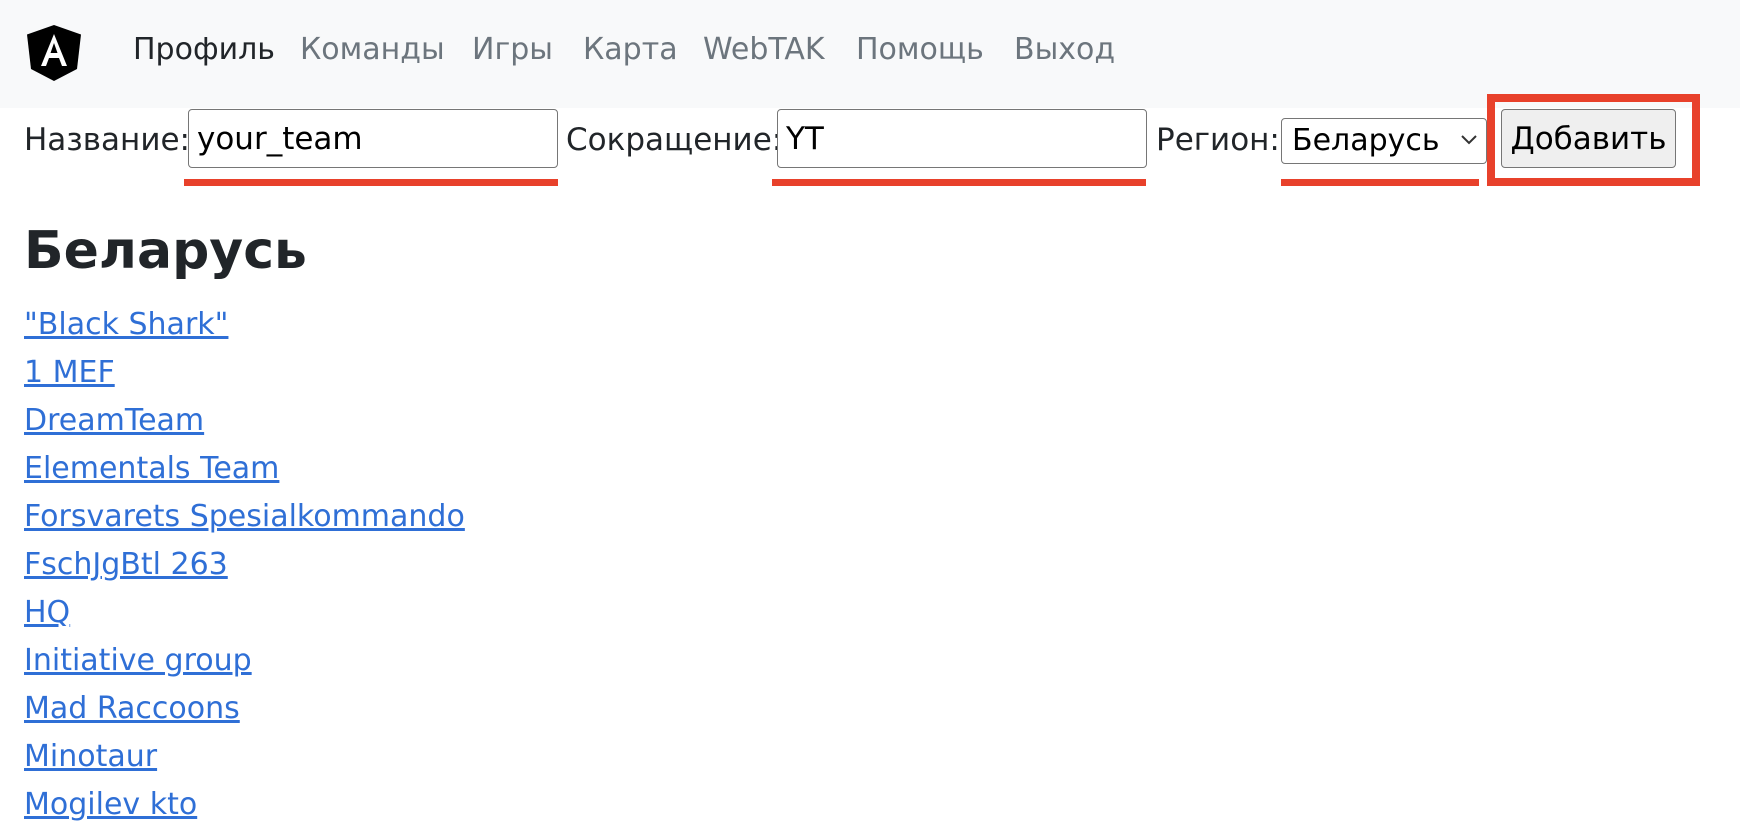  Describe the element at coordinates (204, 50) in the screenshot. I see `nav-profile: Профиль` at that location.